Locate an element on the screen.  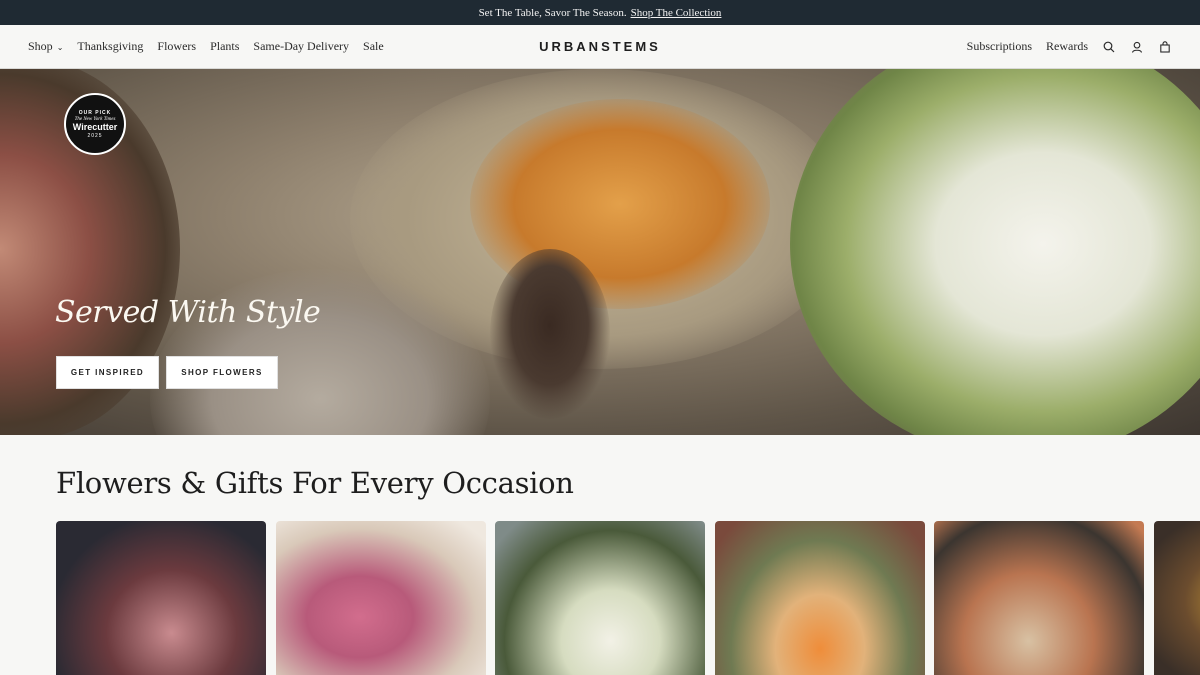
nav-sale: Sale is located at coordinates (373, 46).